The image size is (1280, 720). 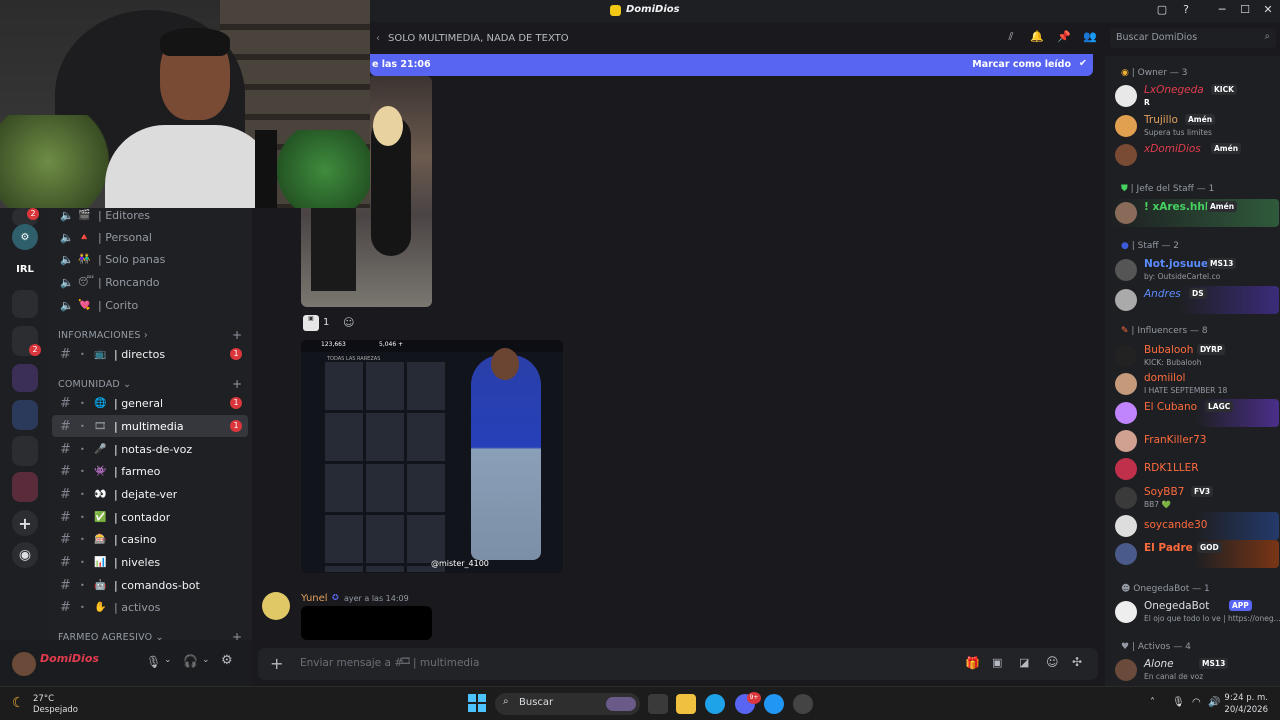 What do you see at coordinates (1195, 413) in the screenshot?
I see `member-item: El Cubano LAGC` at bounding box center [1195, 413].